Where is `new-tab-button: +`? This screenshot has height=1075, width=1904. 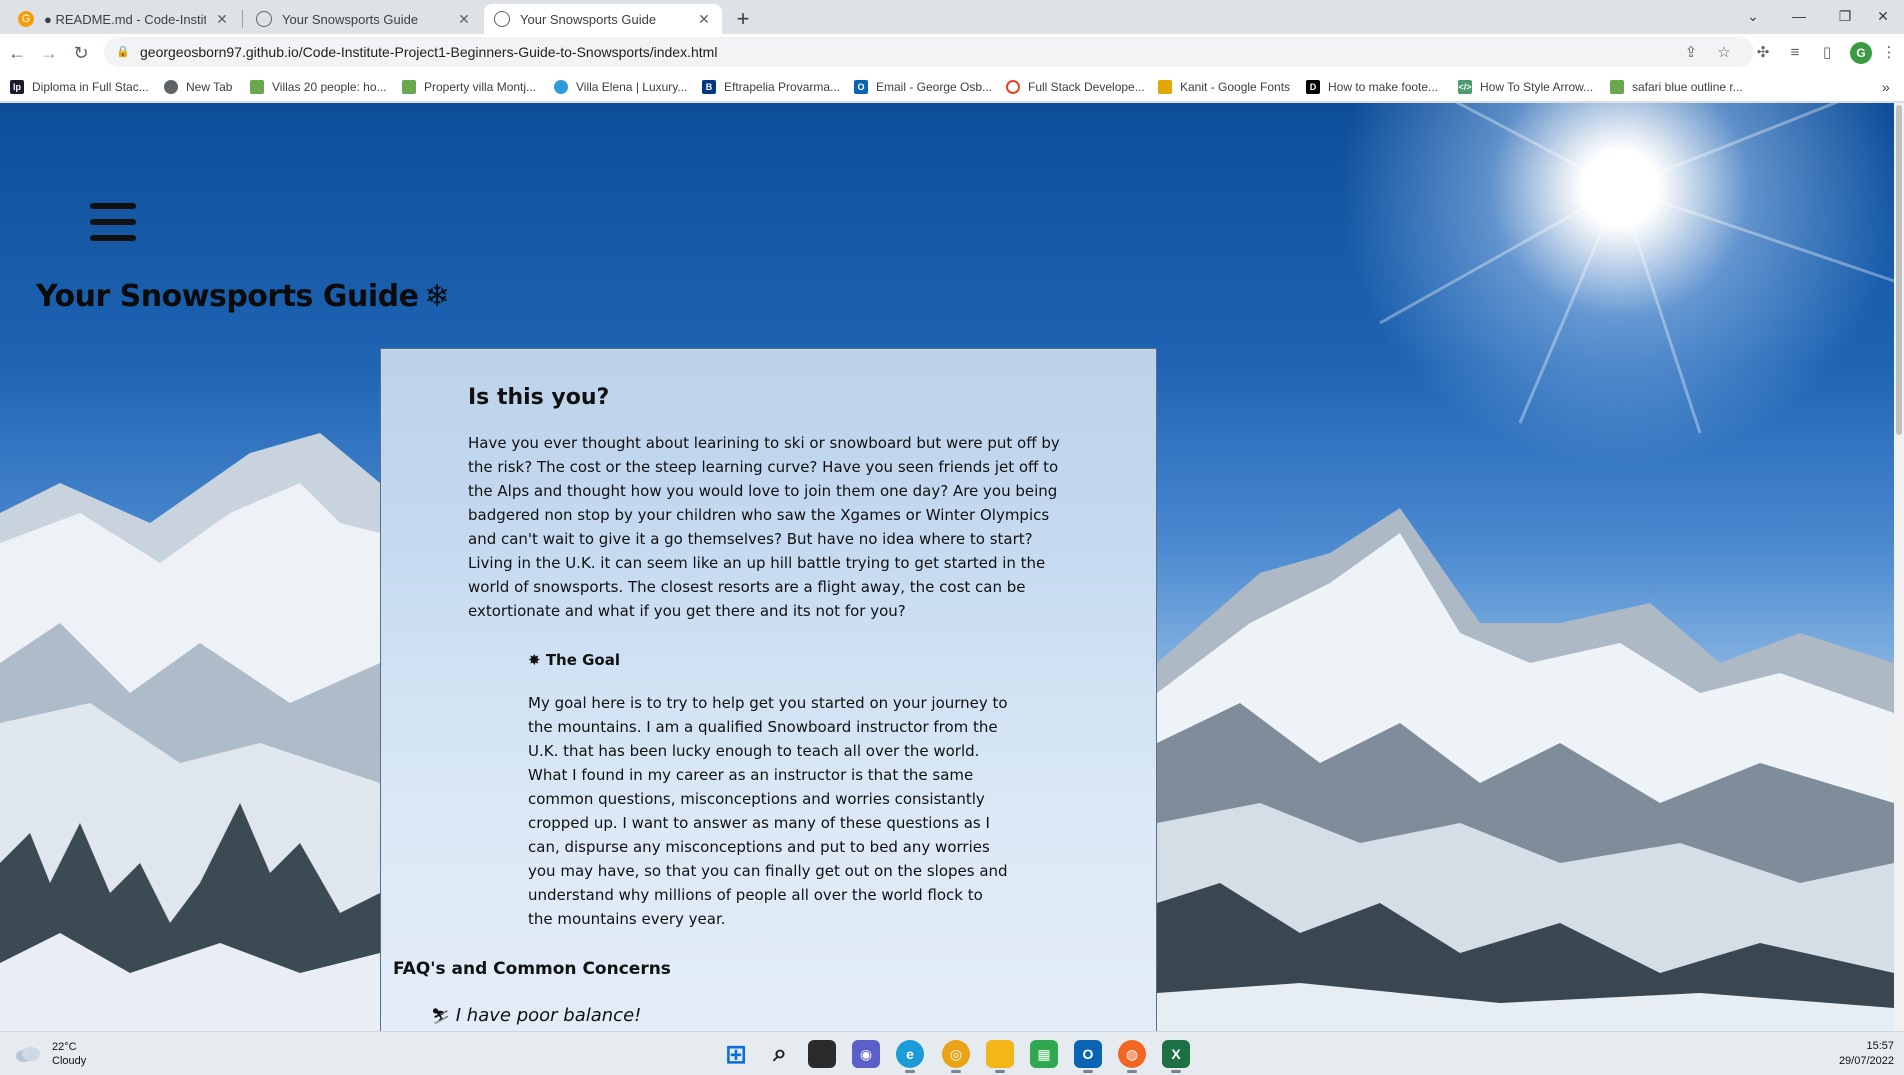
new-tab-button: + is located at coordinates (743, 19).